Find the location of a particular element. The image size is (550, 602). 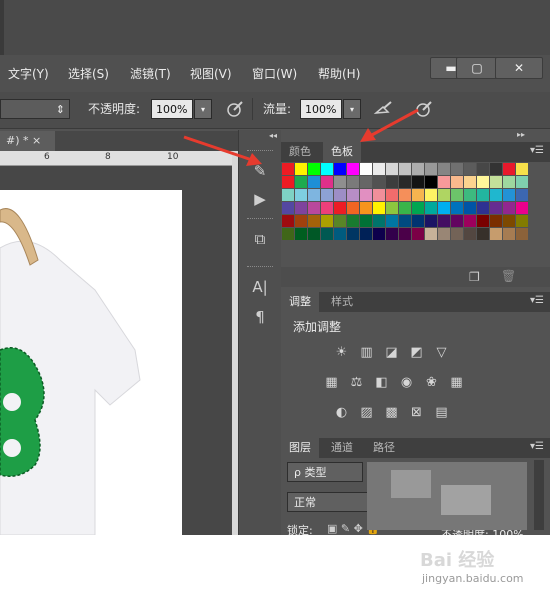

watermark-url: jingyan.baidu.com is located at coordinates (473, 578).